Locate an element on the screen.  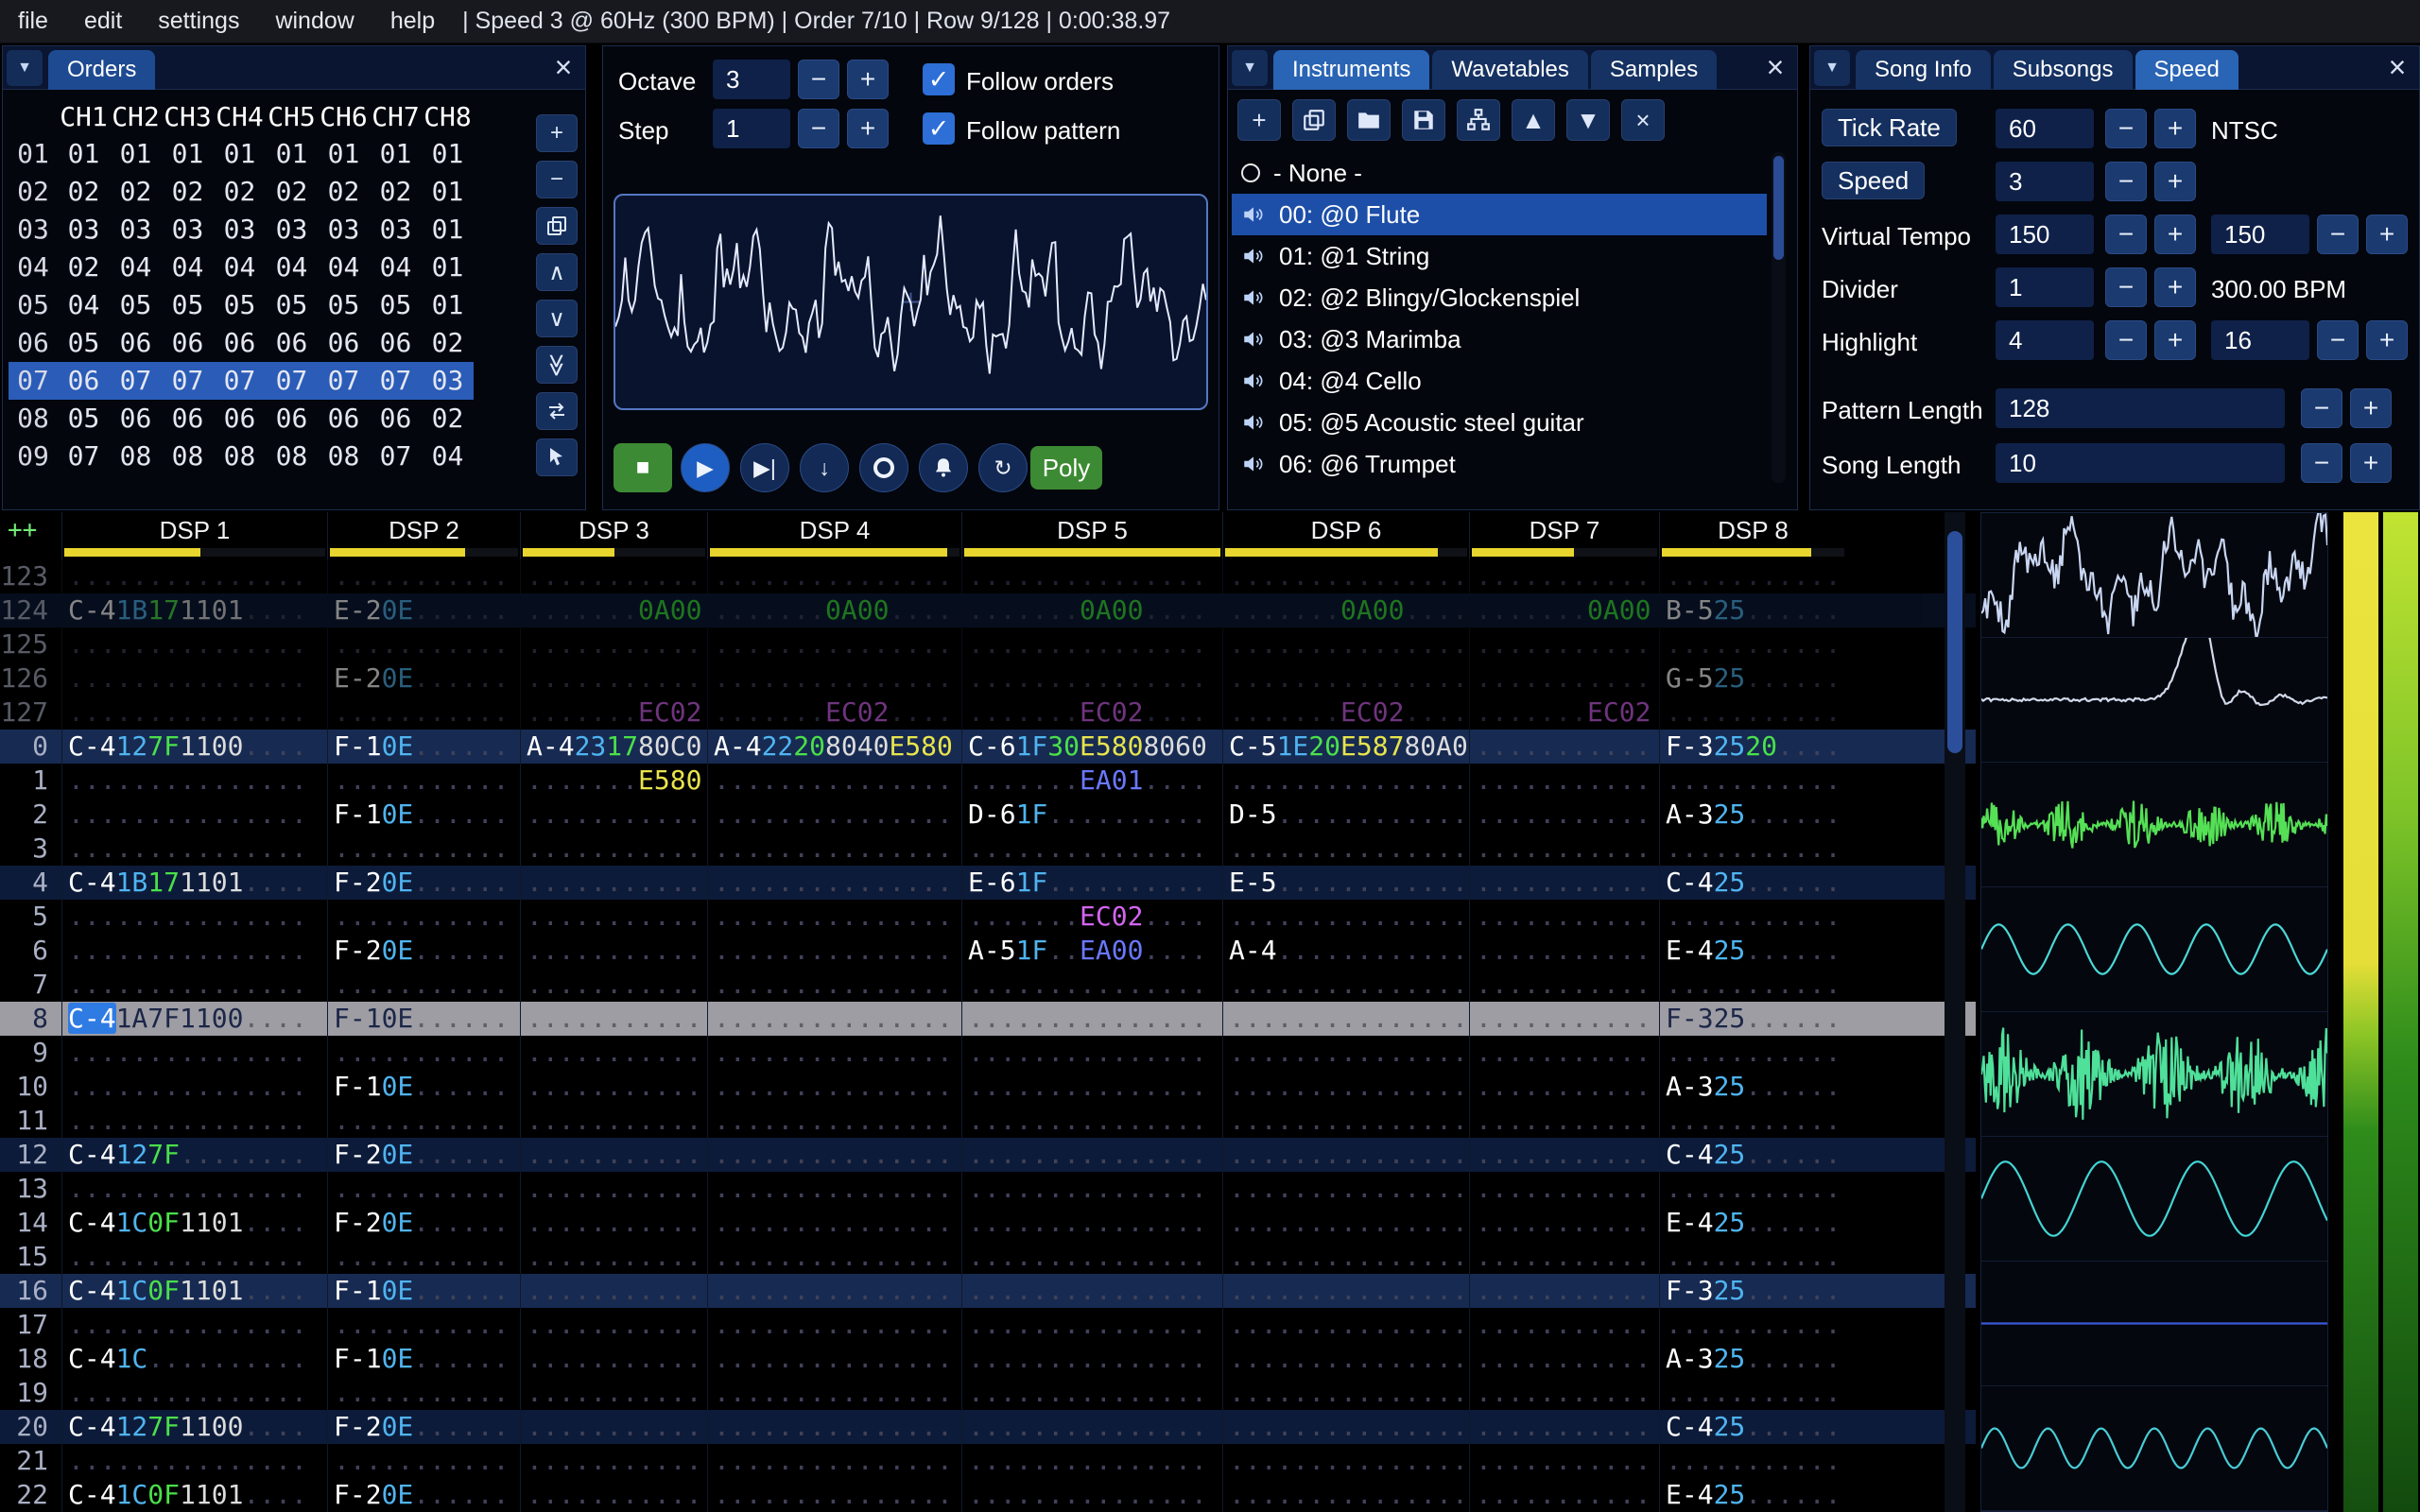
song-length-decrease-button: − is located at coordinates (2321, 463).